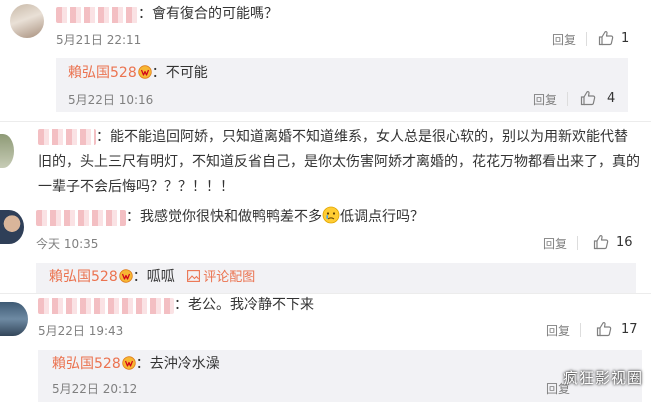 The image size is (651, 402). Describe the element at coordinates (99, 40) in the screenshot. I see `comment-time: 5月21日 22:11` at that location.